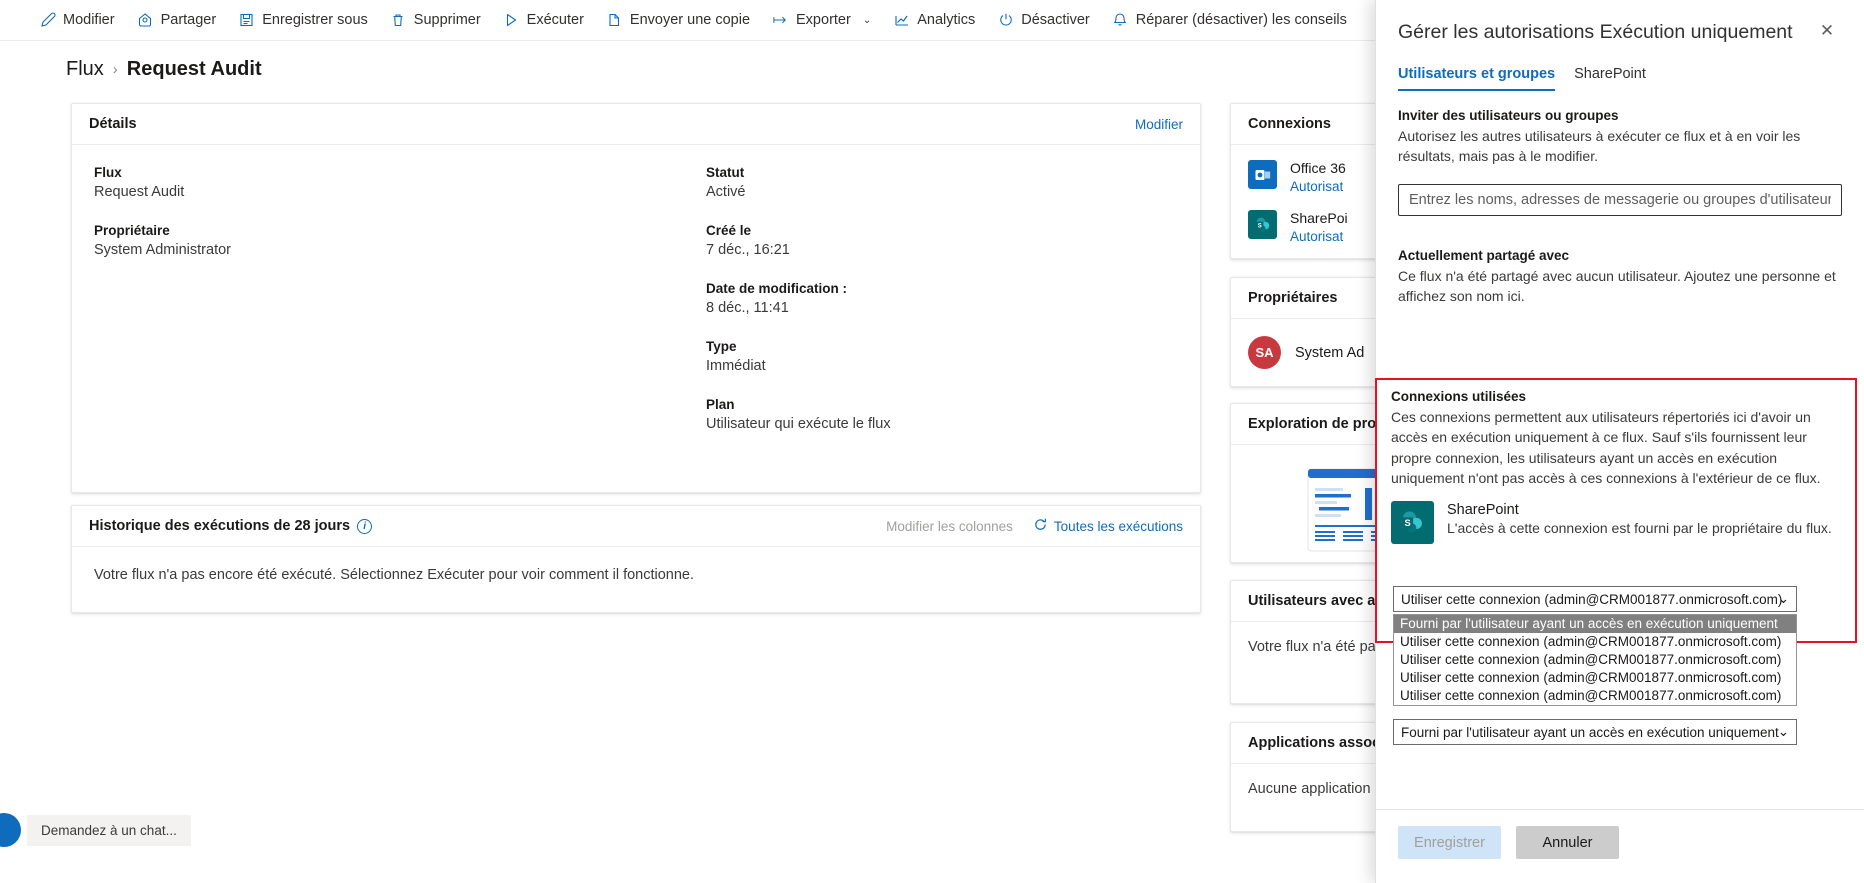 The width and height of the screenshot is (1864, 883). What do you see at coordinates (543, 20) in the screenshot?
I see `command-executer: Exécuter` at bounding box center [543, 20].